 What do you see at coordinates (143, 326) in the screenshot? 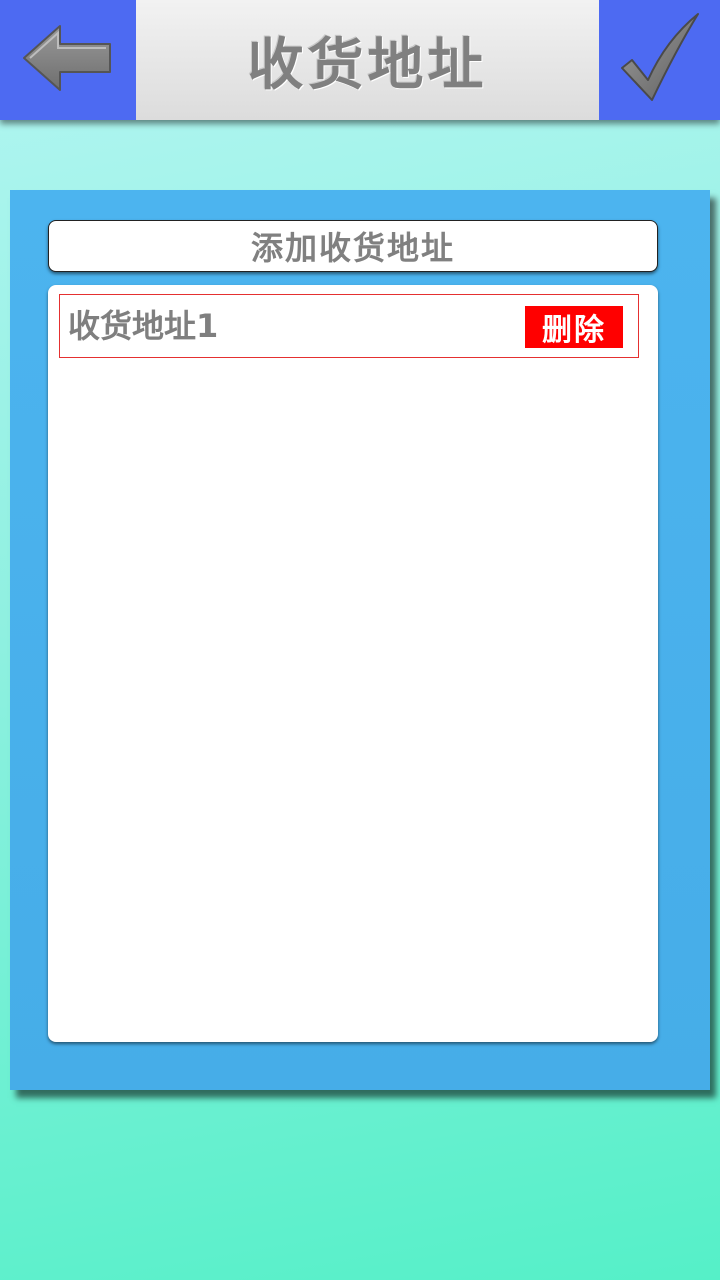
I see `address-label: 收货地址1` at bounding box center [143, 326].